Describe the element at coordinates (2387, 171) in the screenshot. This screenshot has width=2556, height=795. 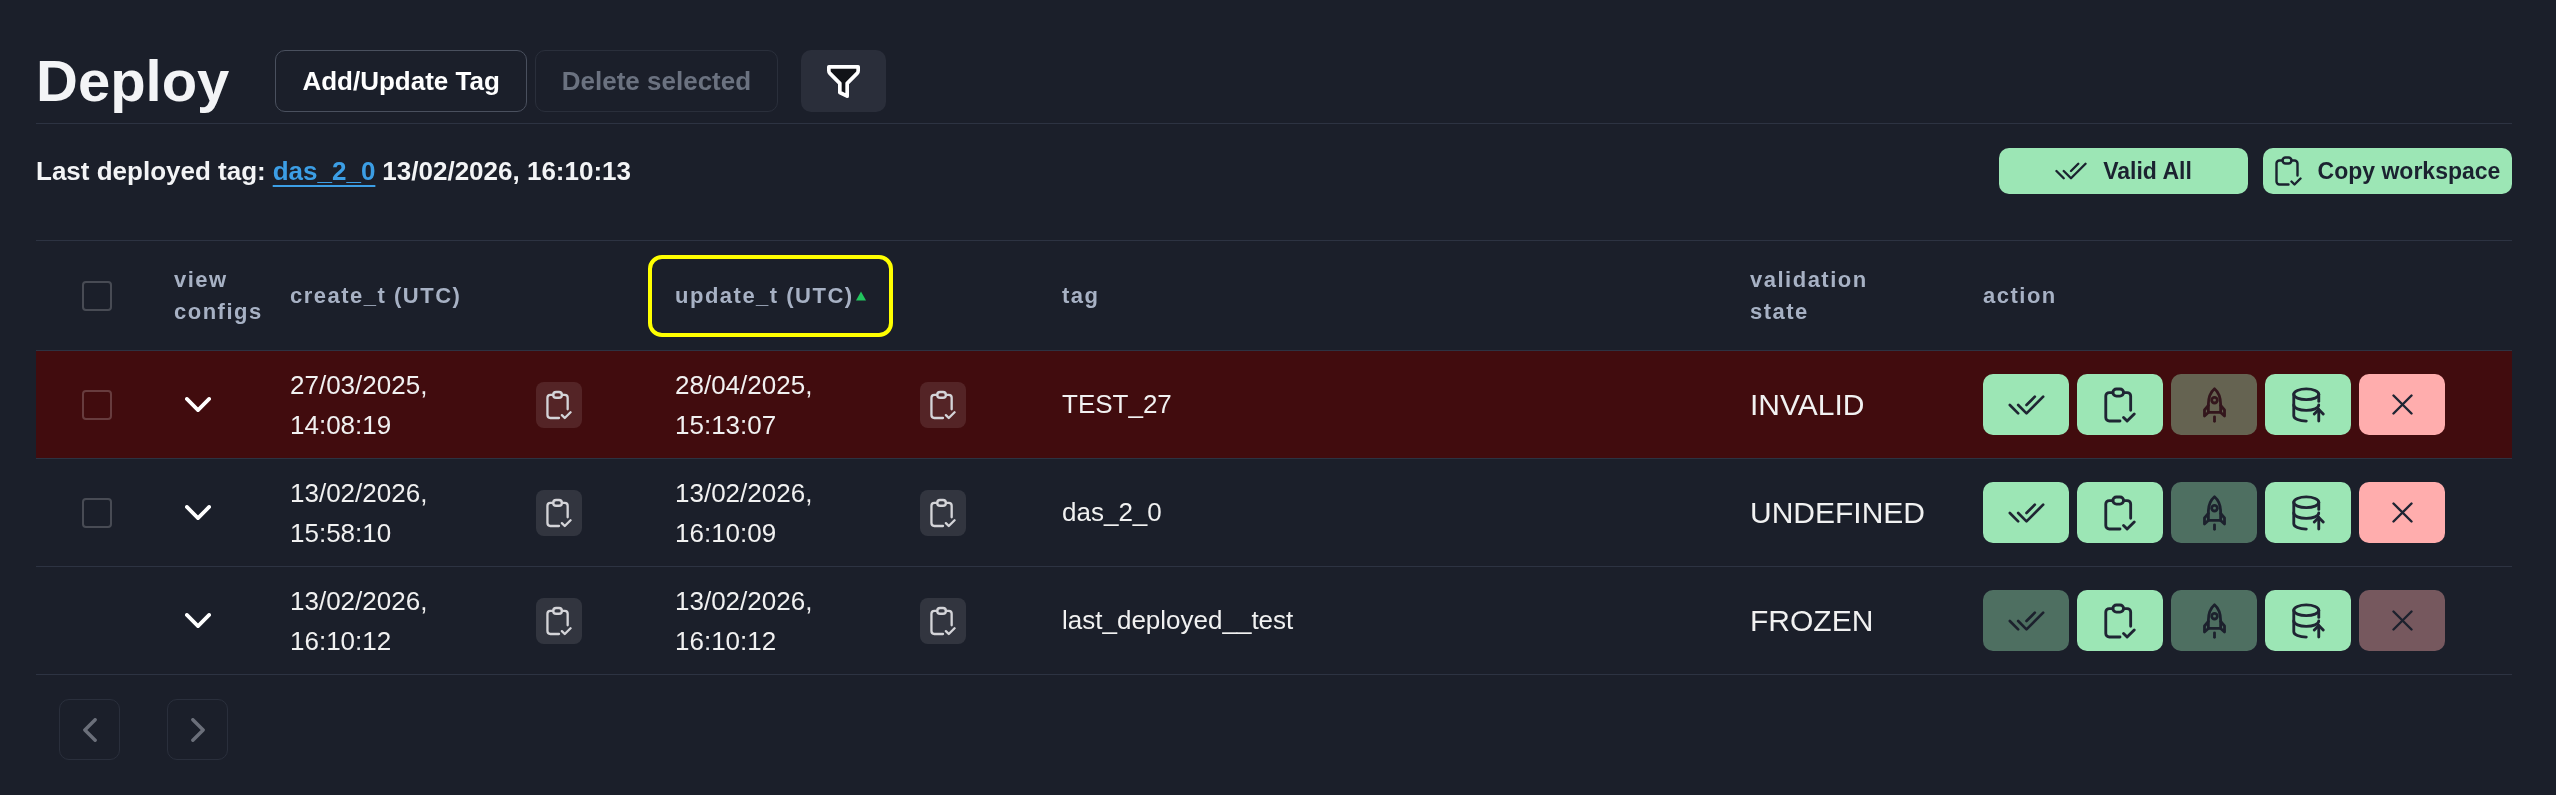
I see `copy-workspace-button: Copy workspace` at that location.